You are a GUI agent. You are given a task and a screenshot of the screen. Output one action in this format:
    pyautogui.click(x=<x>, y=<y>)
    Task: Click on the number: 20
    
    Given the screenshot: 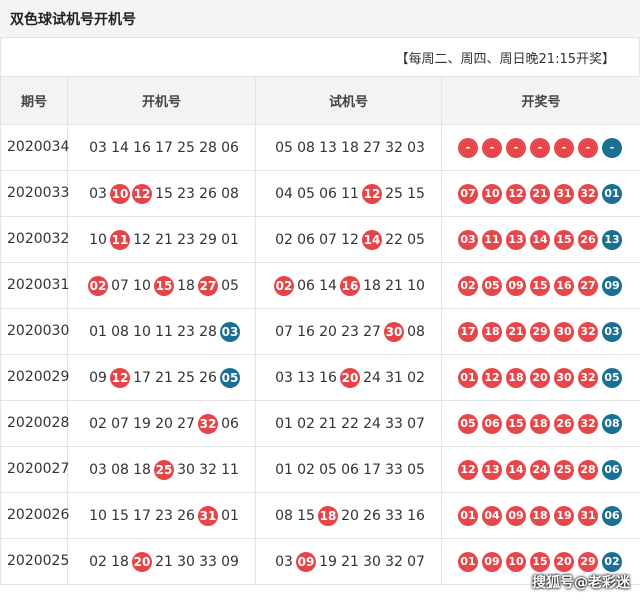 What is the action you would take?
    pyautogui.click(x=328, y=331)
    